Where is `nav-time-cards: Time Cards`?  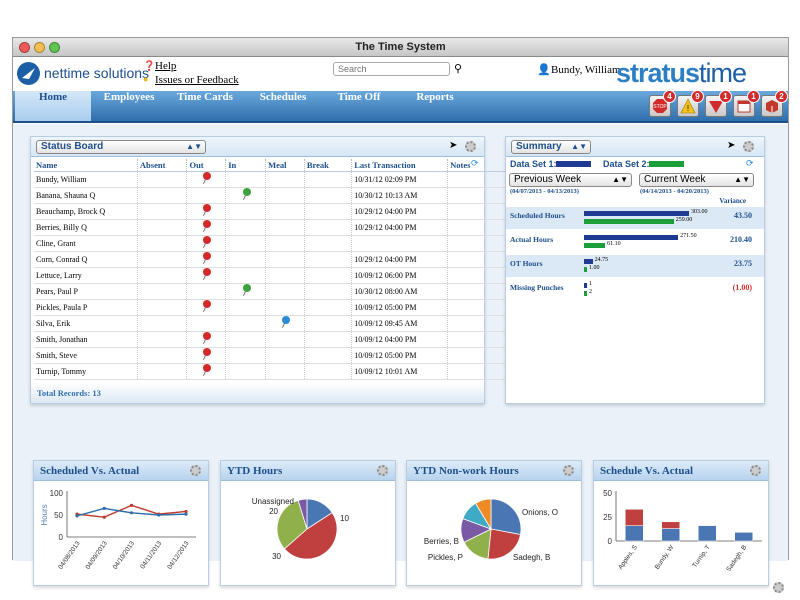 nav-time-cards: Time Cards is located at coordinates (205, 106).